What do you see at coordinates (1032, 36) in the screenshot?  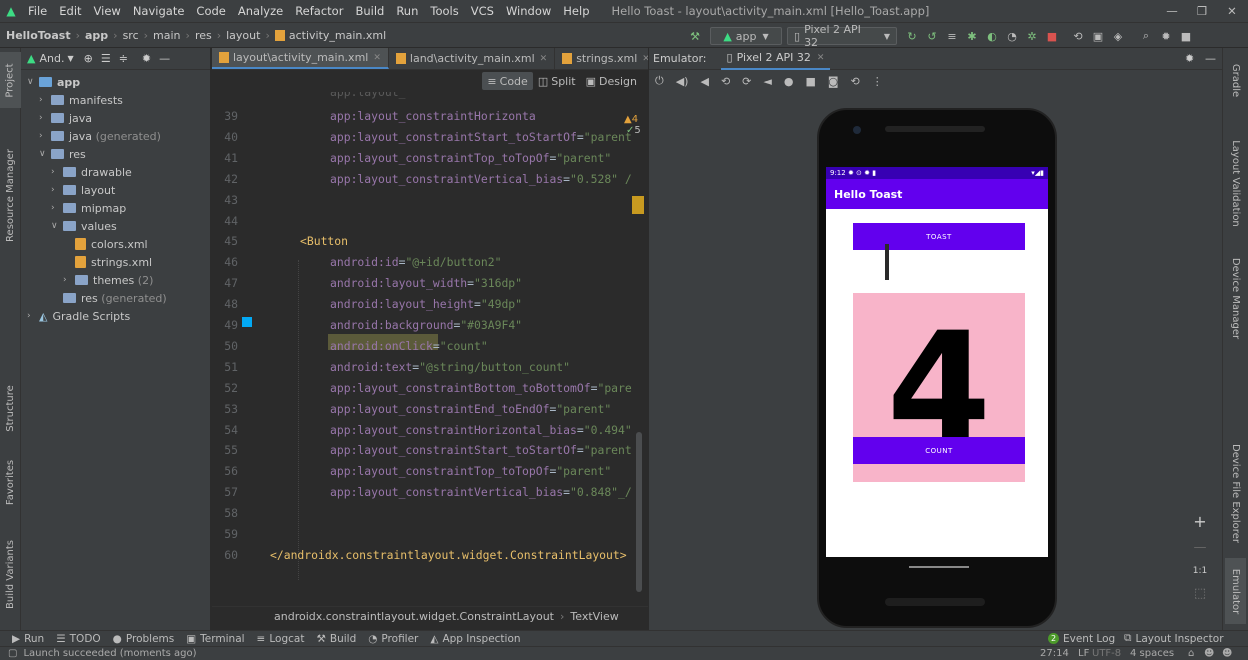 I see `attach-debugger-icon: ✲` at bounding box center [1032, 36].